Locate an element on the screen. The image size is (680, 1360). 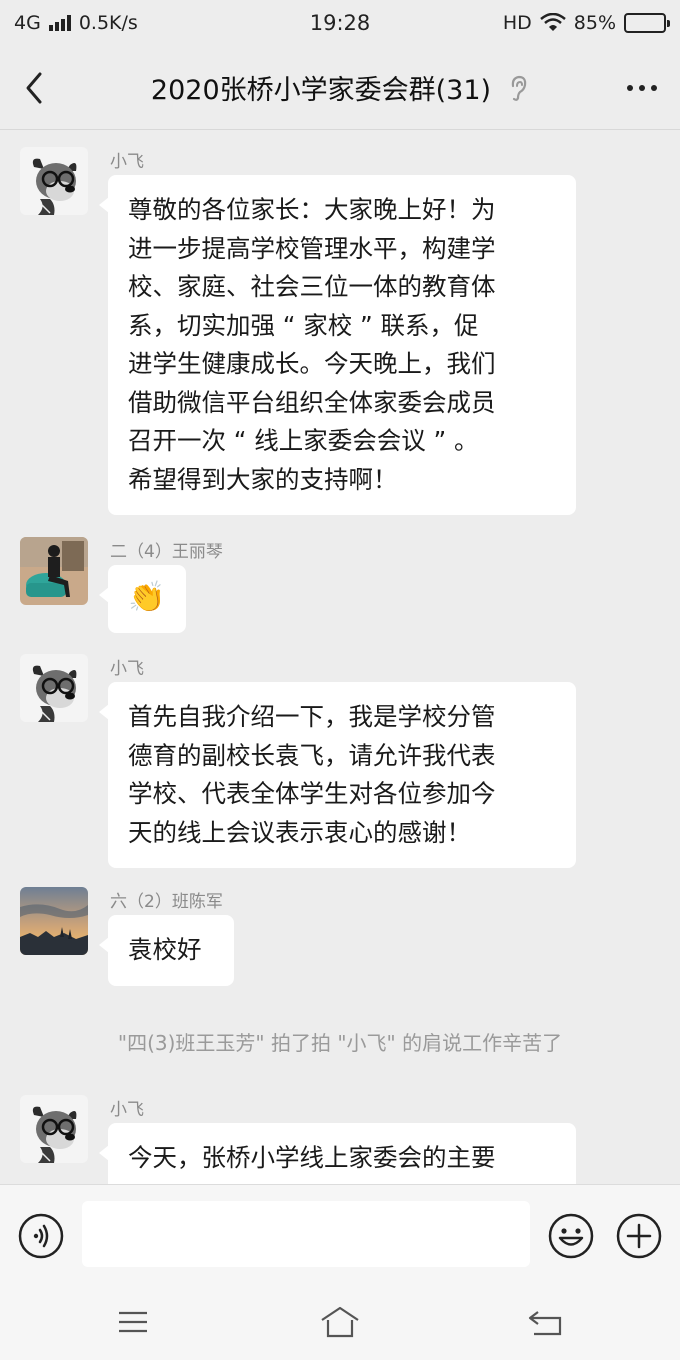
hd-indicator: HD is located at coordinates (517, 23).